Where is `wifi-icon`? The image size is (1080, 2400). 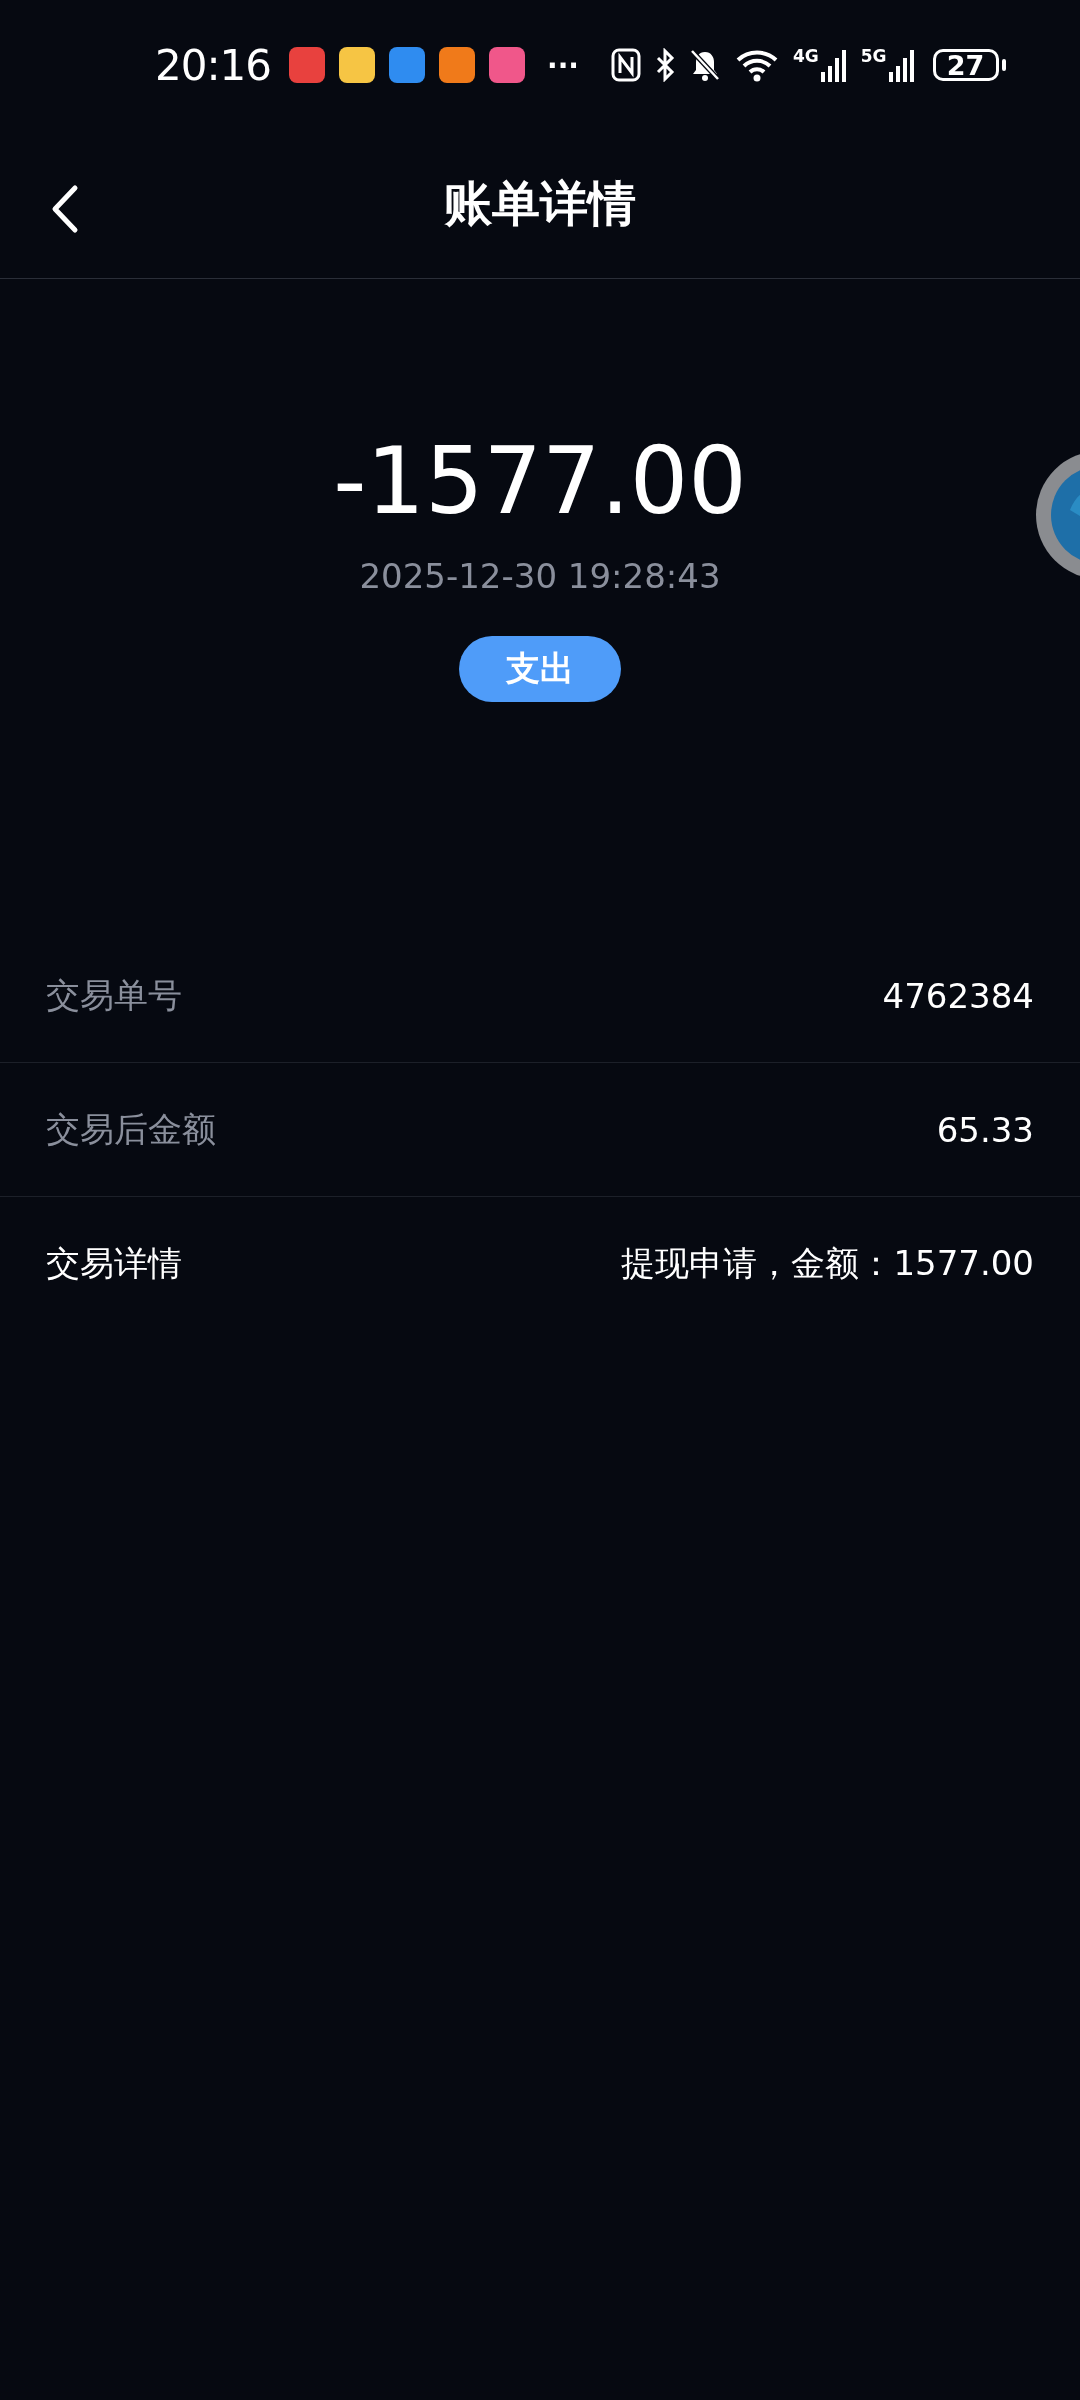
wifi-icon is located at coordinates (756, 65).